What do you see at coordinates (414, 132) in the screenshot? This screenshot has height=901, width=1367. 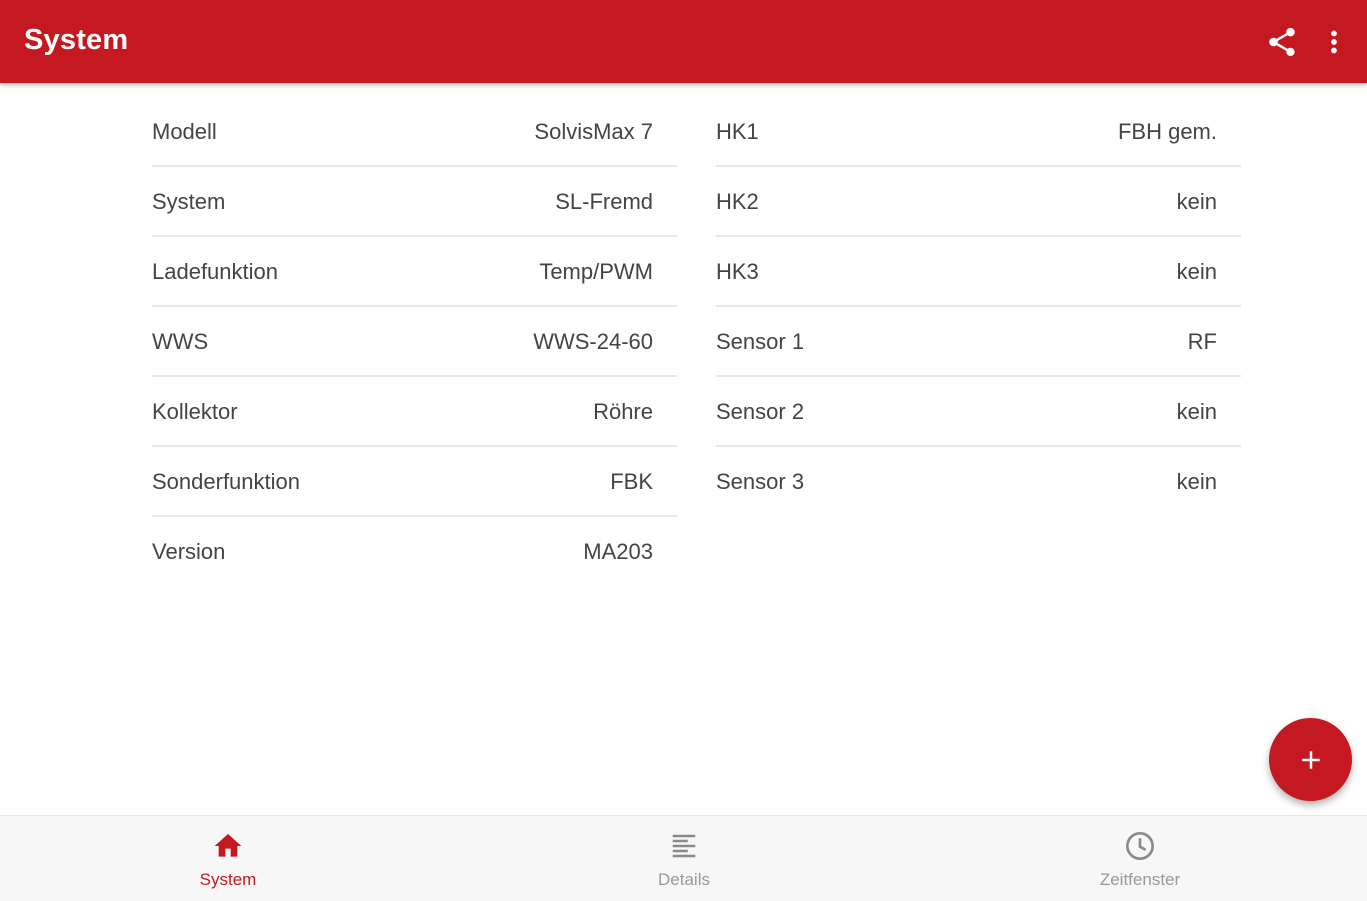 I see `info-row-modell: Modell SolvisMax 7` at bounding box center [414, 132].